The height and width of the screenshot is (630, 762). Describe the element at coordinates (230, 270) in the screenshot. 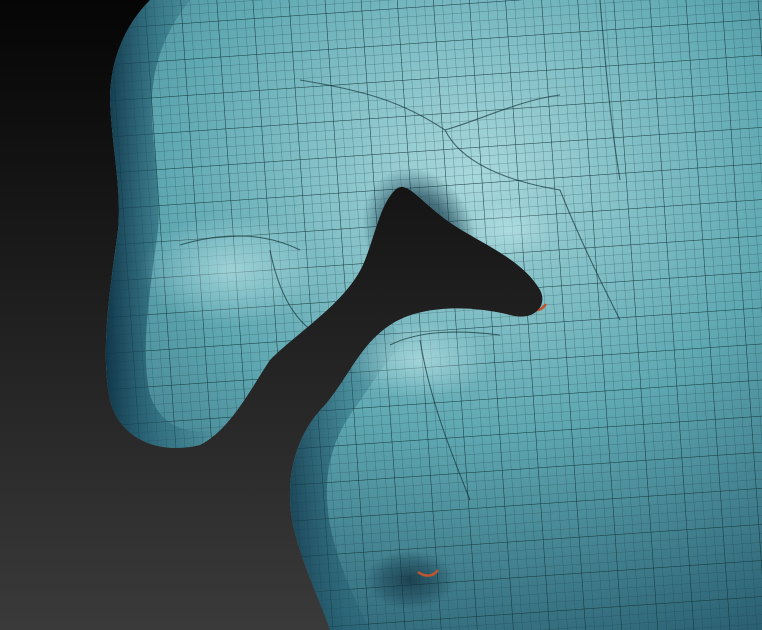

I see `upper-lobe-highlight` at that location.